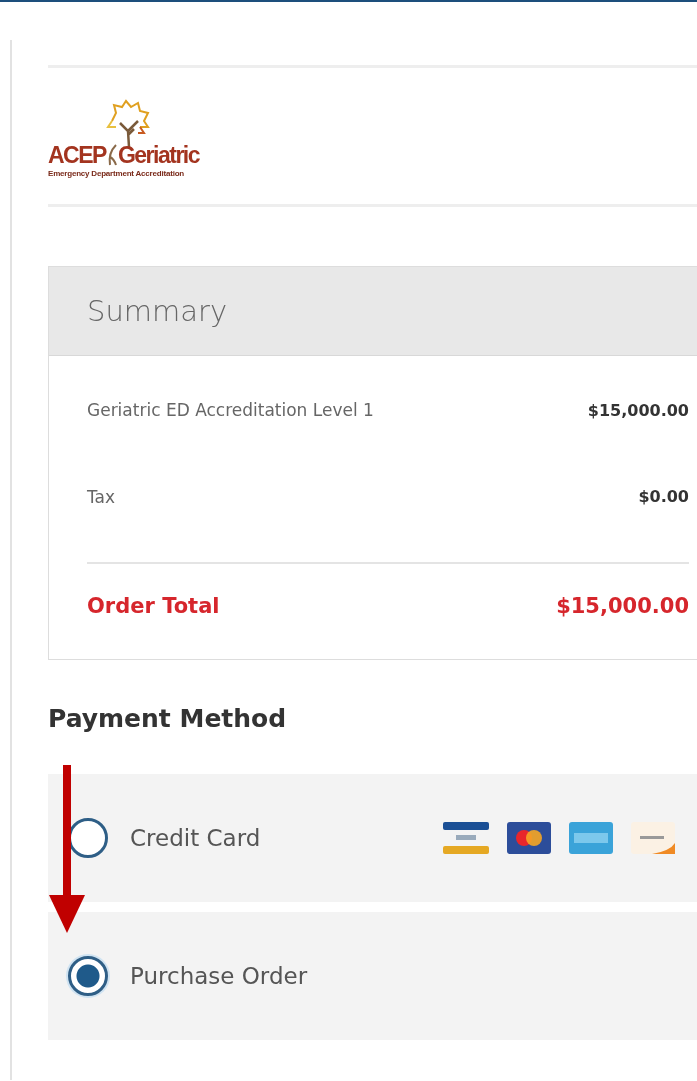 The image size is (697, 1081). What do you see at coordinates (219, 976) in the screenshot?
I see `option-label: Purchase Order` at bounding box center [219, 976].